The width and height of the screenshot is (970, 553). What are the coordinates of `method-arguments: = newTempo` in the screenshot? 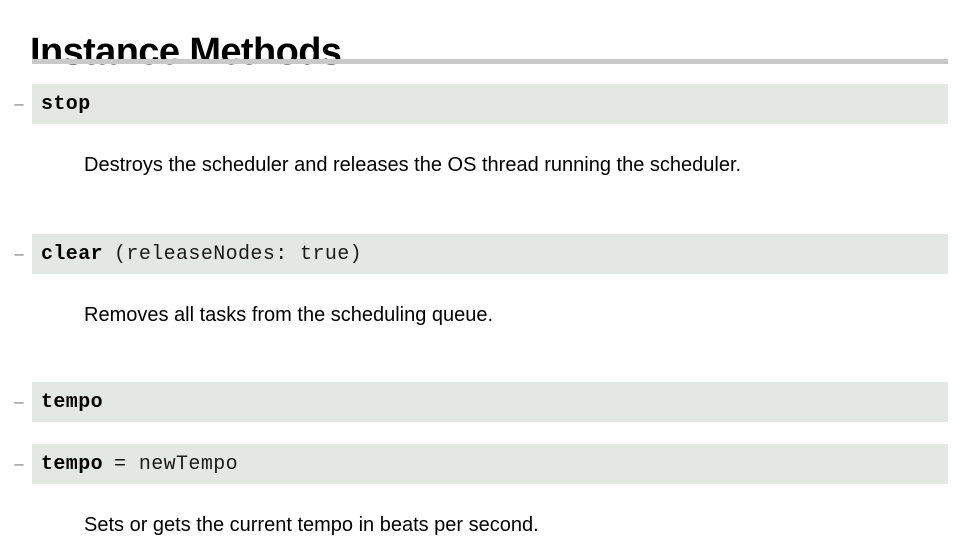 It's located at (176, 464).